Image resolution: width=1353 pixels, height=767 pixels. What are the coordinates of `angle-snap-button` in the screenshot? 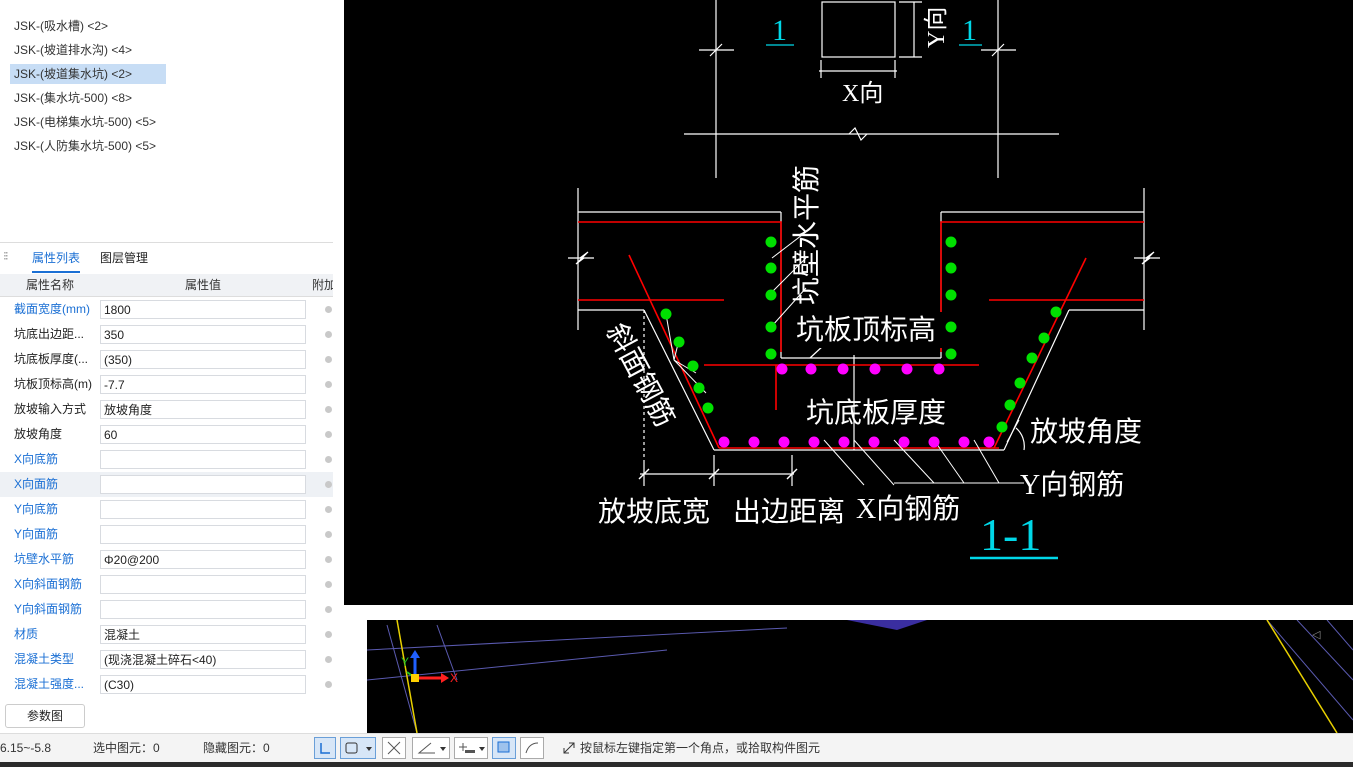 It's located at (431, 748).